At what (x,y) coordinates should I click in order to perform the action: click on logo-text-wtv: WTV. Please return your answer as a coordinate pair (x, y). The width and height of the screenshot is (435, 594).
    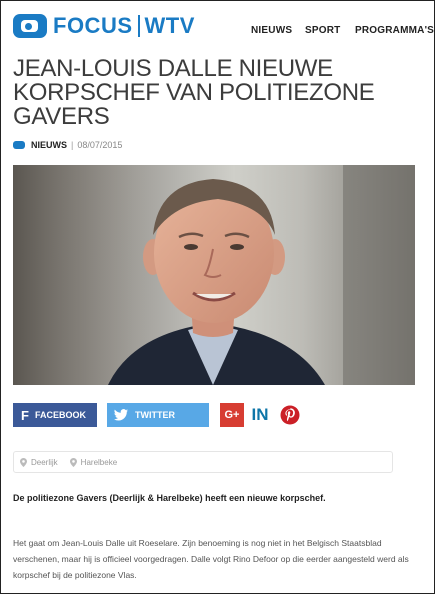
    Looking at the image, I should click on (169, 25).